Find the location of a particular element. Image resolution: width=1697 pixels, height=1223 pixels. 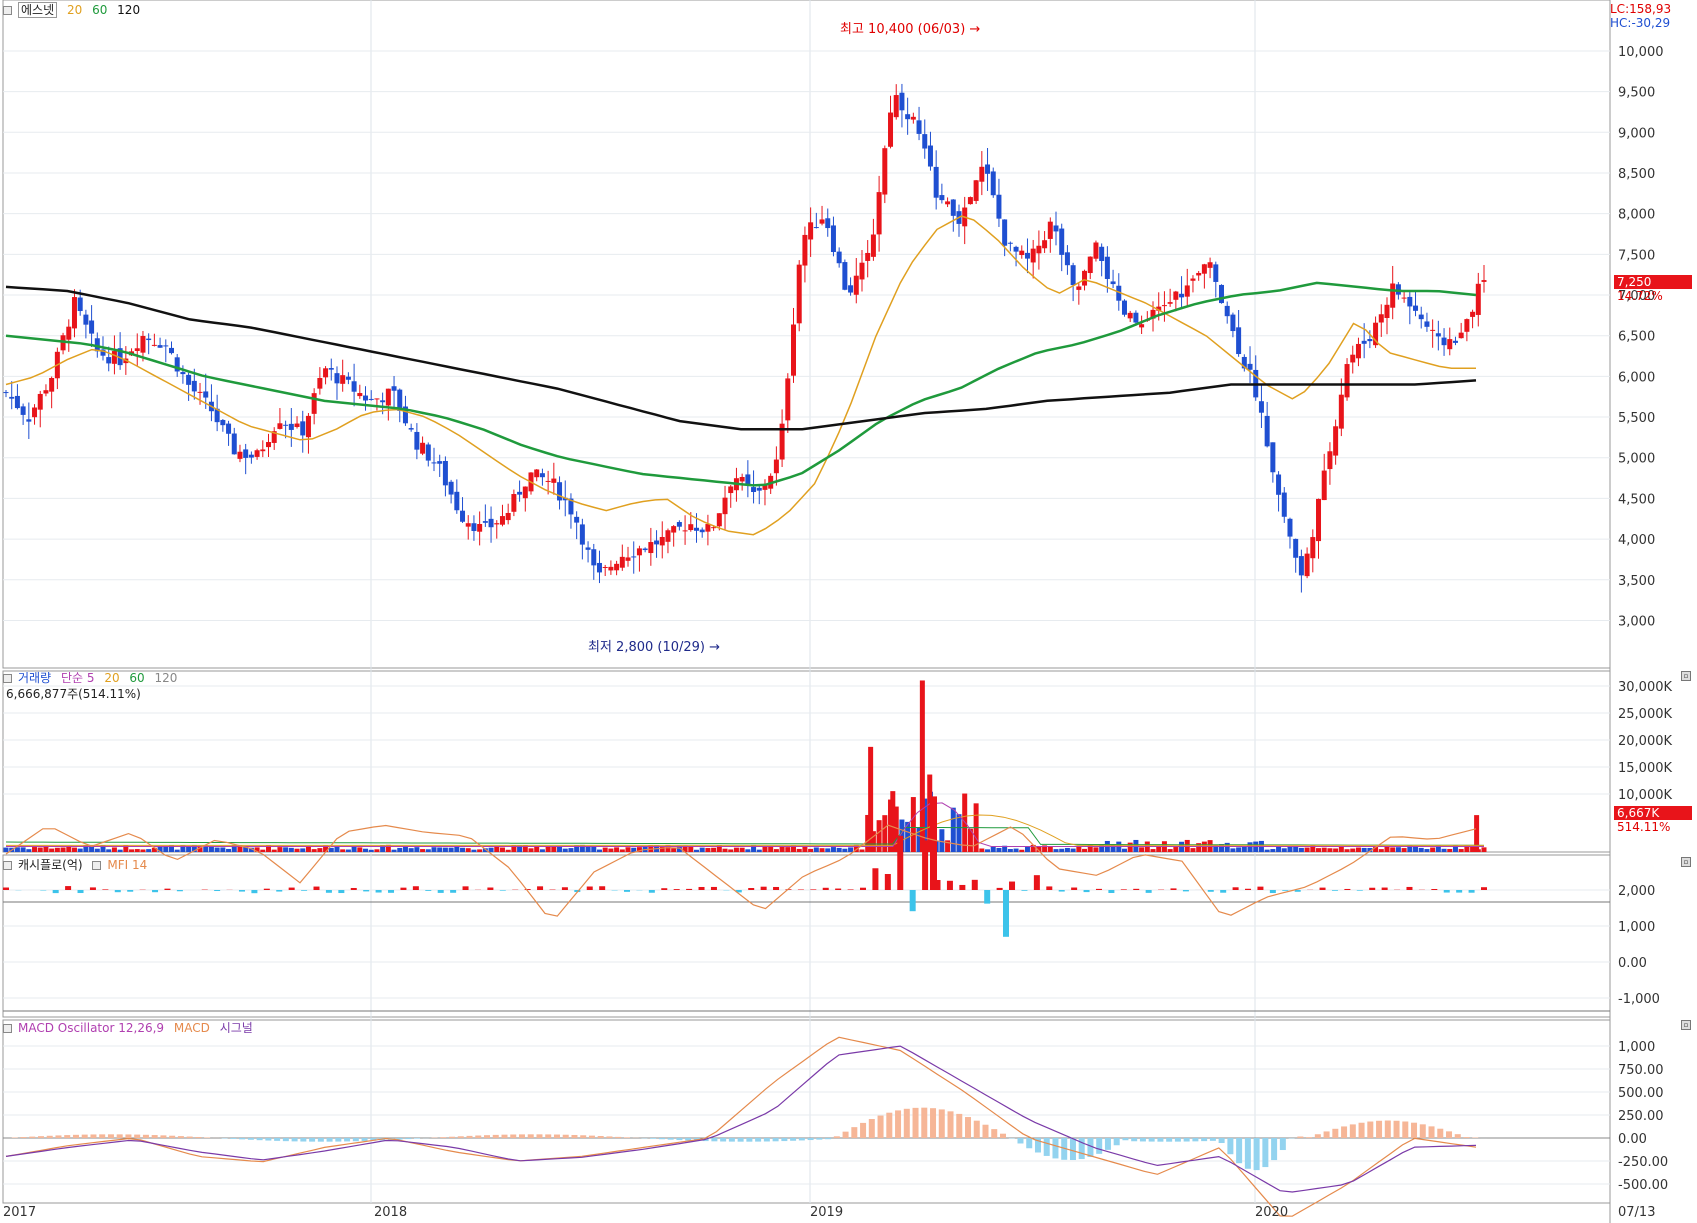

mfi-tick-label: 0.00 is located at coordinates (1632, 963).